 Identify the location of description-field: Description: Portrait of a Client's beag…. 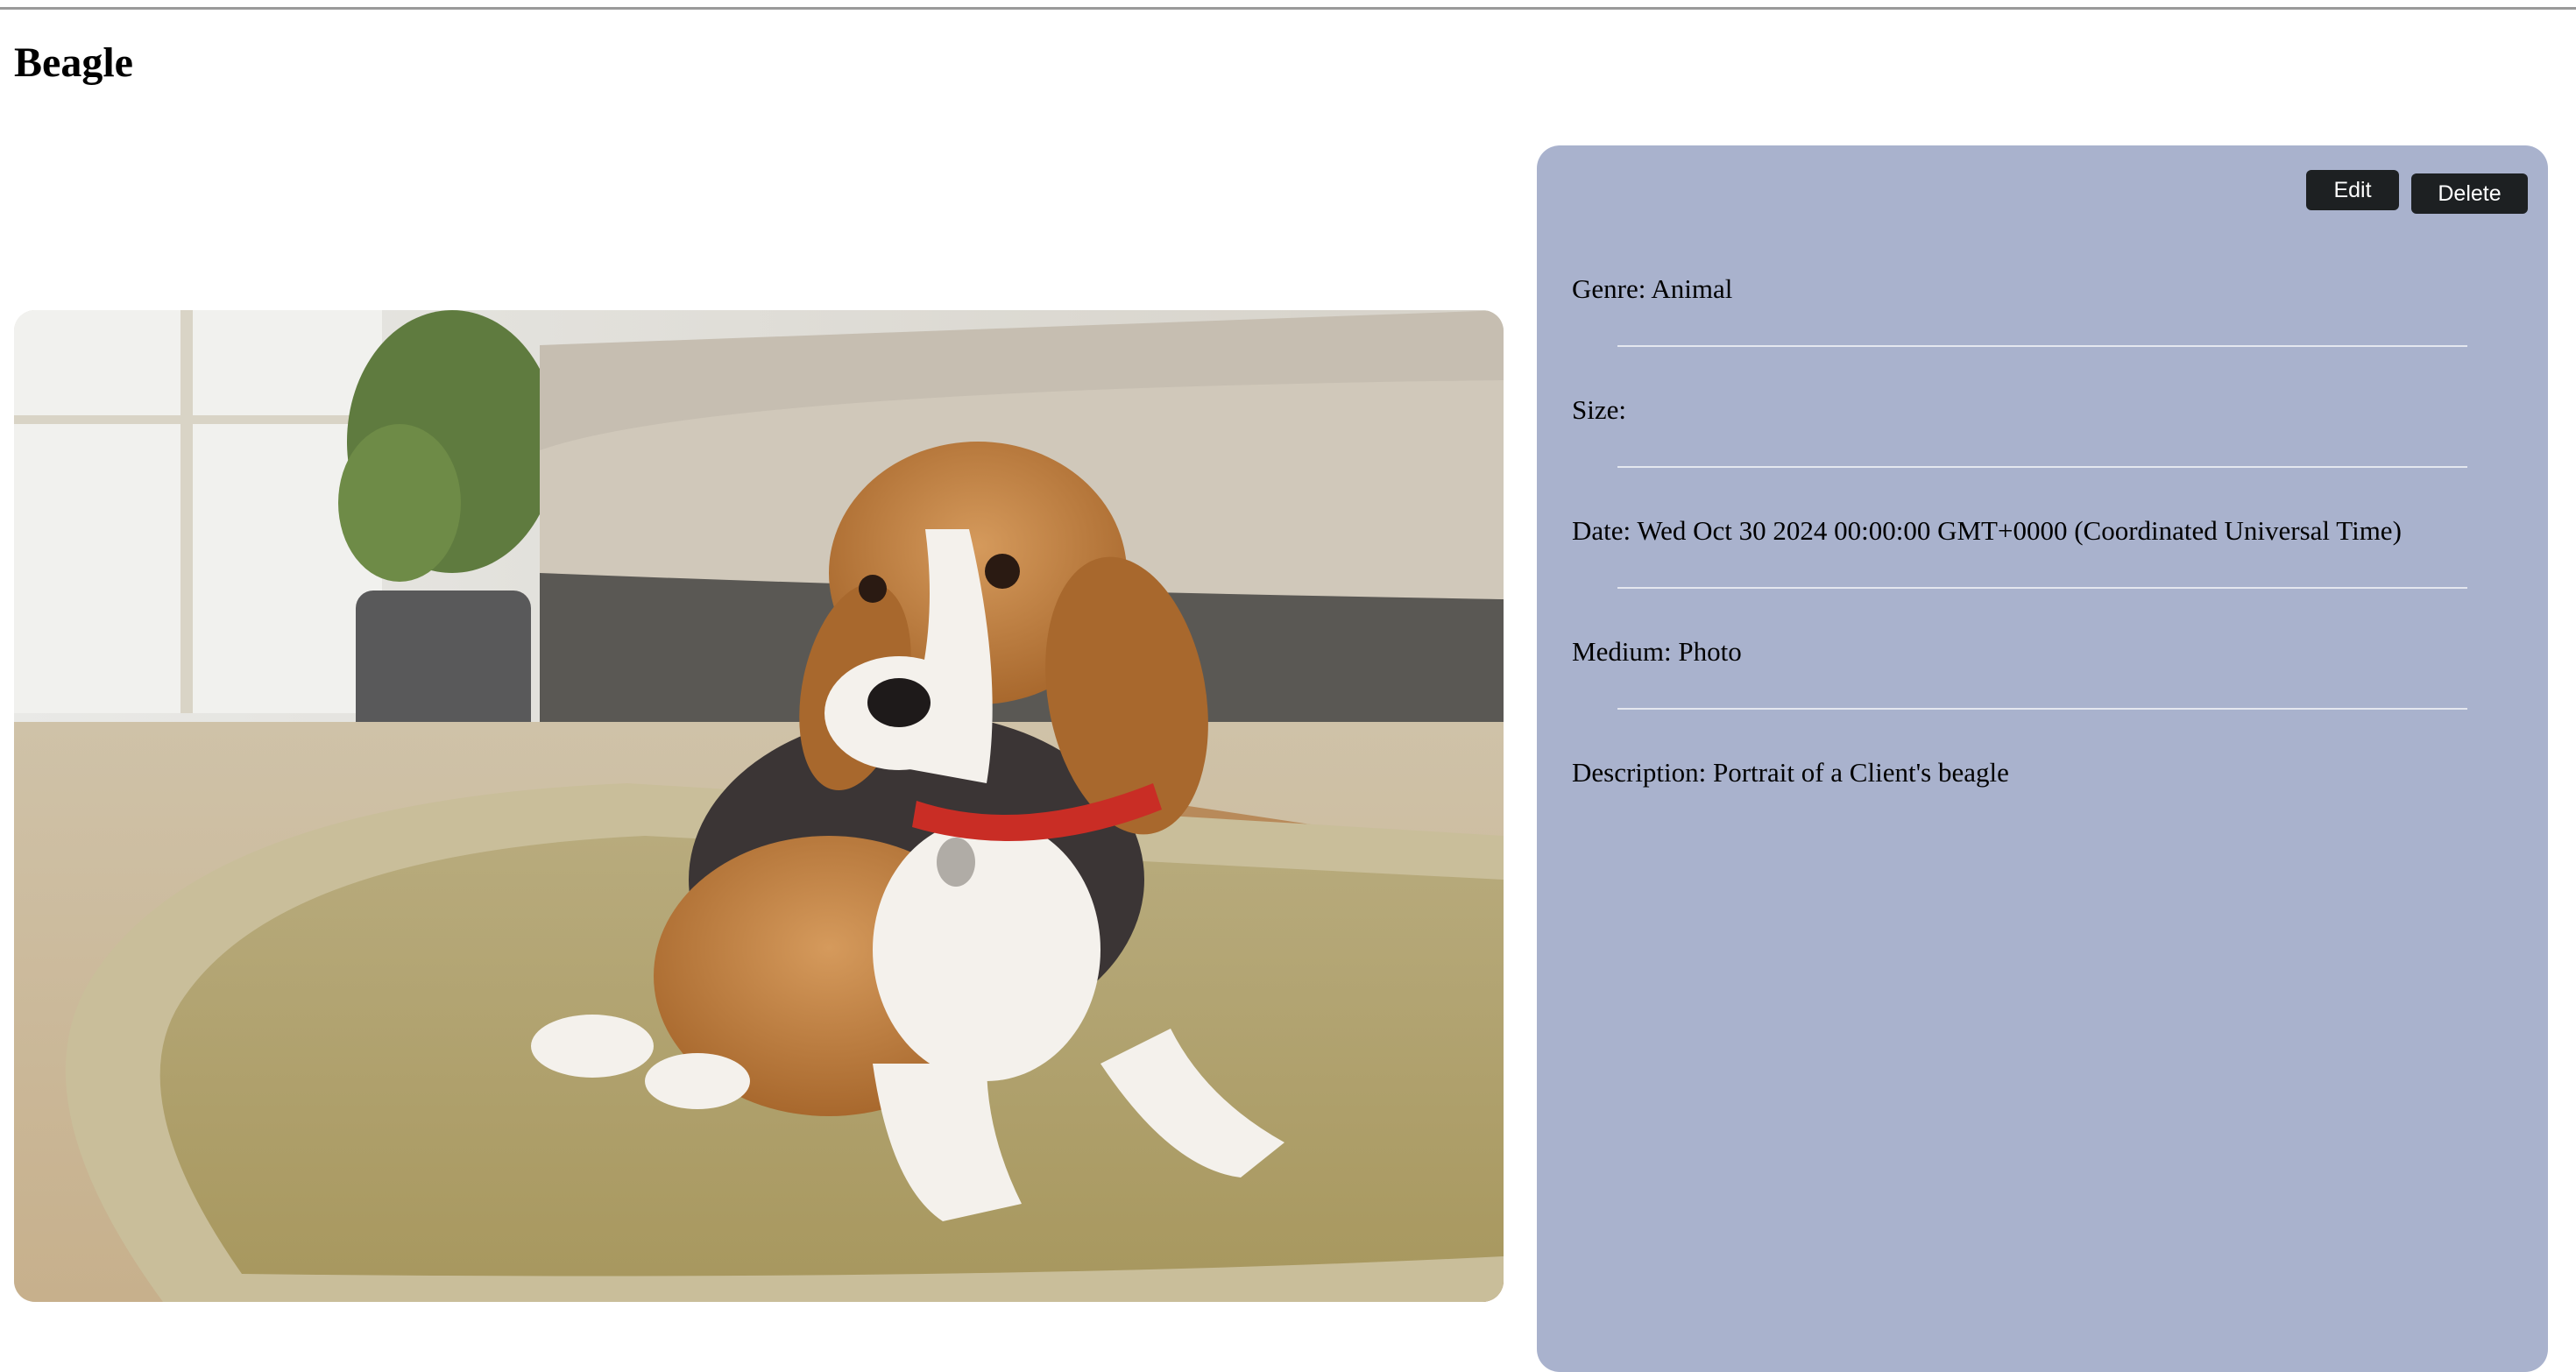
(1790, 773).